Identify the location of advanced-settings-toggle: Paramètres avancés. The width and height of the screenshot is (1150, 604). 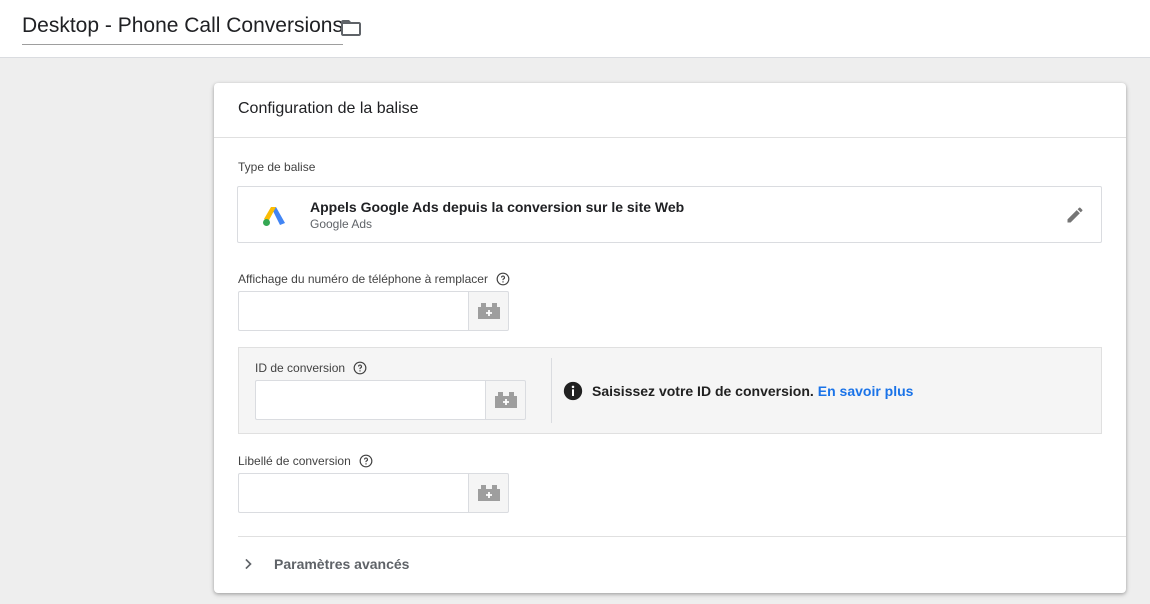
(323, 564).